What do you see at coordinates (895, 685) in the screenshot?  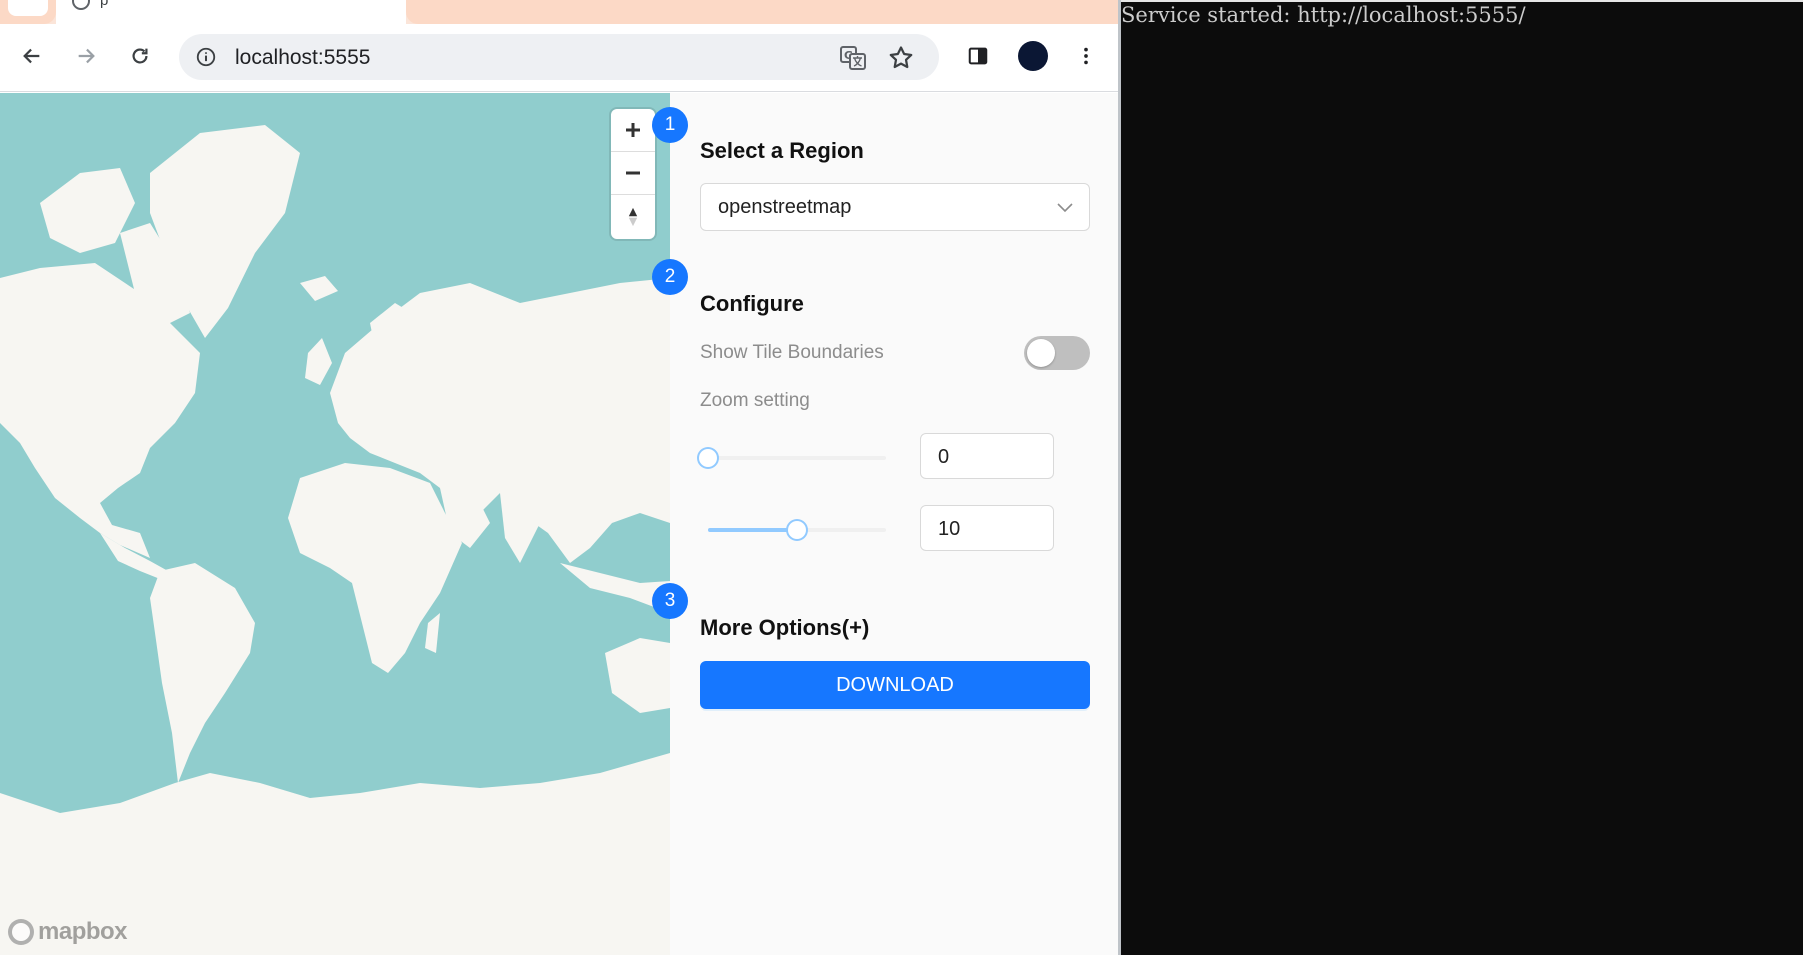 I see `download-button: DOWNLOAD` at bounding box center [895, 685].